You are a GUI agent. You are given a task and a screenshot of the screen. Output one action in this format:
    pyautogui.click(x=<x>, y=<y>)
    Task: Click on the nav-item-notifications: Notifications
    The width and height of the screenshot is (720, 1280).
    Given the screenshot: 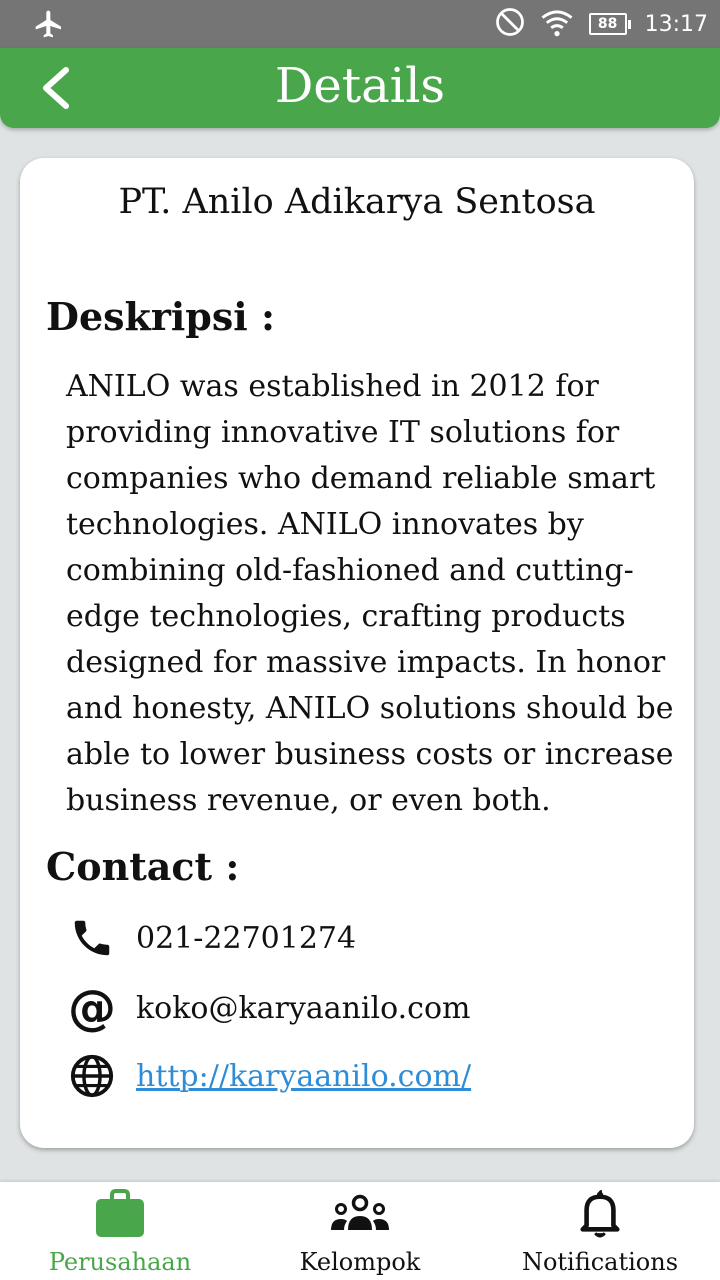 What is the action you would take?
    pyautogui.click(x=600, y=1231)
    